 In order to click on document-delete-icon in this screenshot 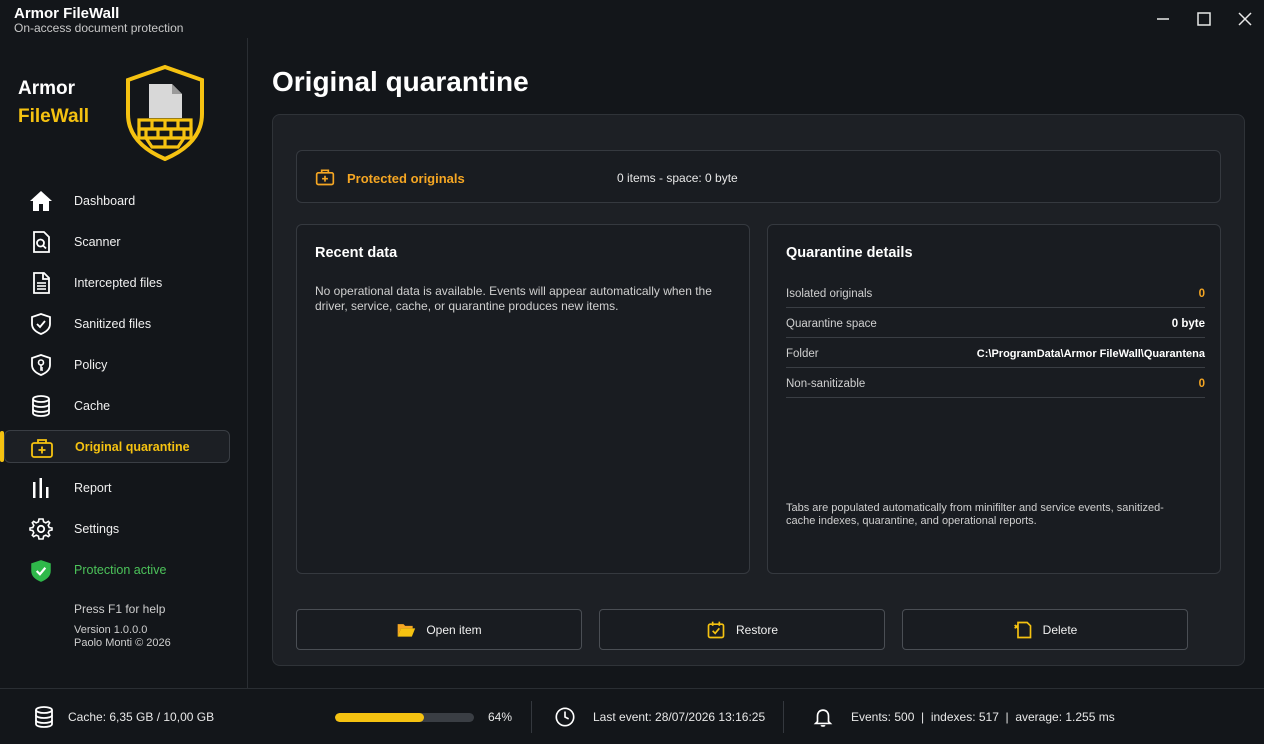, I will do `click(1023, 630)`.